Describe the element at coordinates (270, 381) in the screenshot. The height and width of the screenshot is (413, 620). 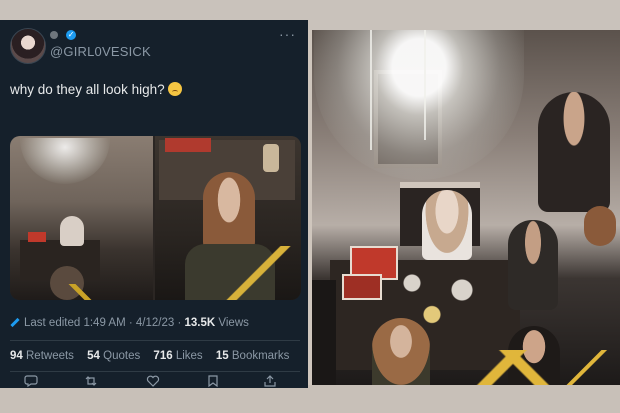
I see `share-icon` at that location.